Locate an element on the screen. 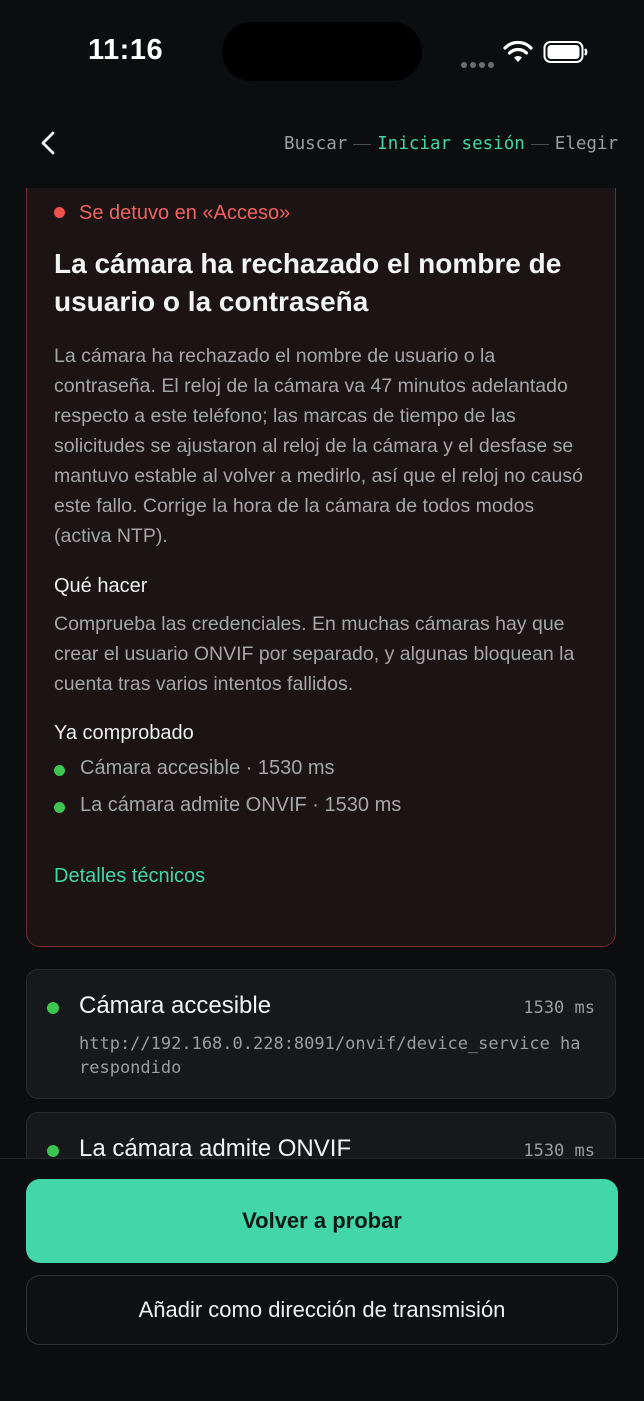  already-checked-heading: Ya comprobado is located at coordinates (124, 733).